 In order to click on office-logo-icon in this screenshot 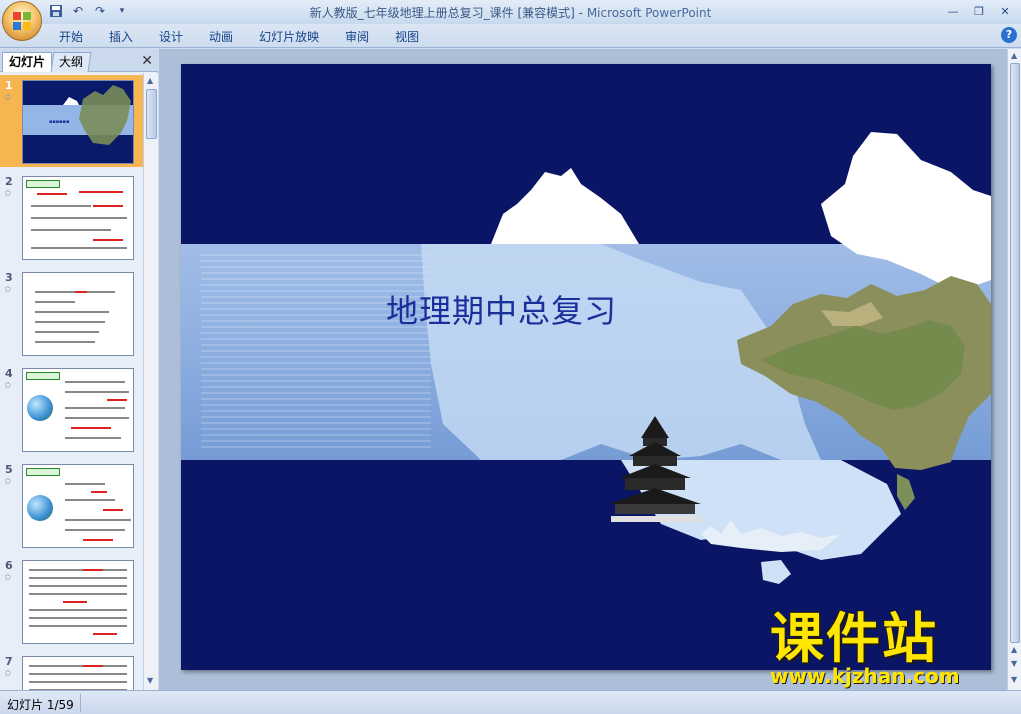, I will do `click(22, 21)`.